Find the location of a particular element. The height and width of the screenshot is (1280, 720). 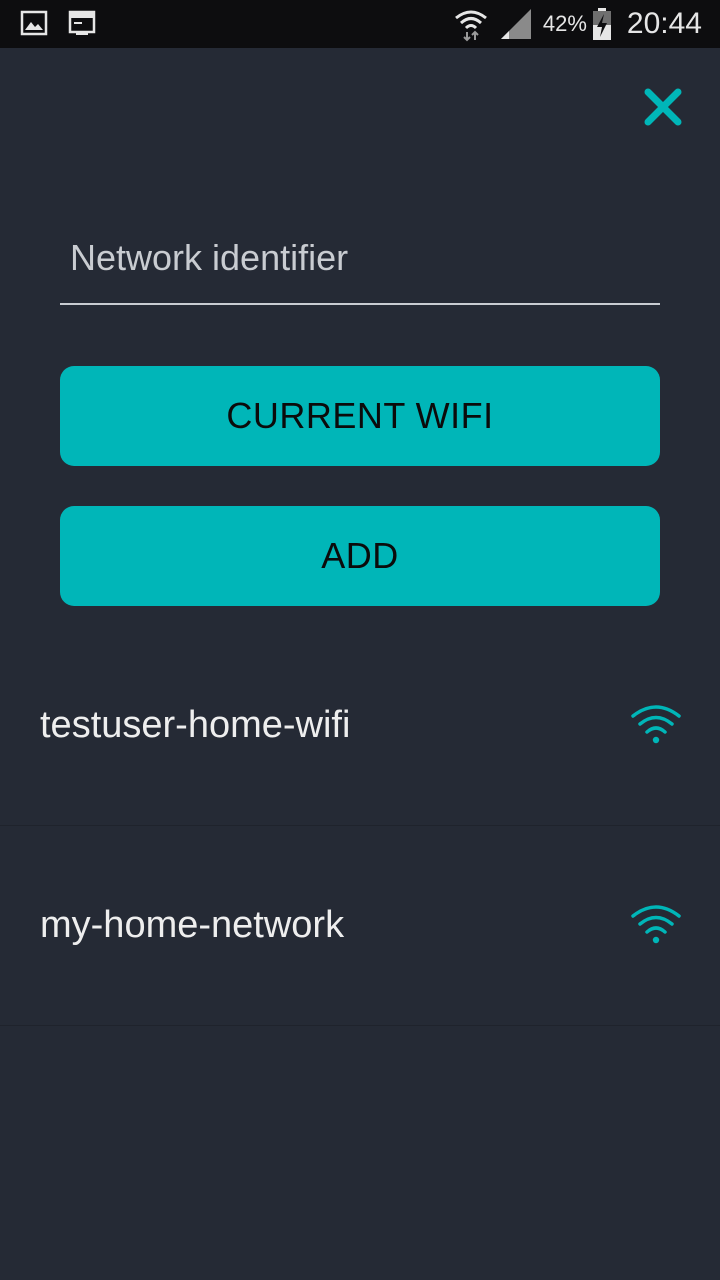

close-icon is located at coordinates (663, 107).